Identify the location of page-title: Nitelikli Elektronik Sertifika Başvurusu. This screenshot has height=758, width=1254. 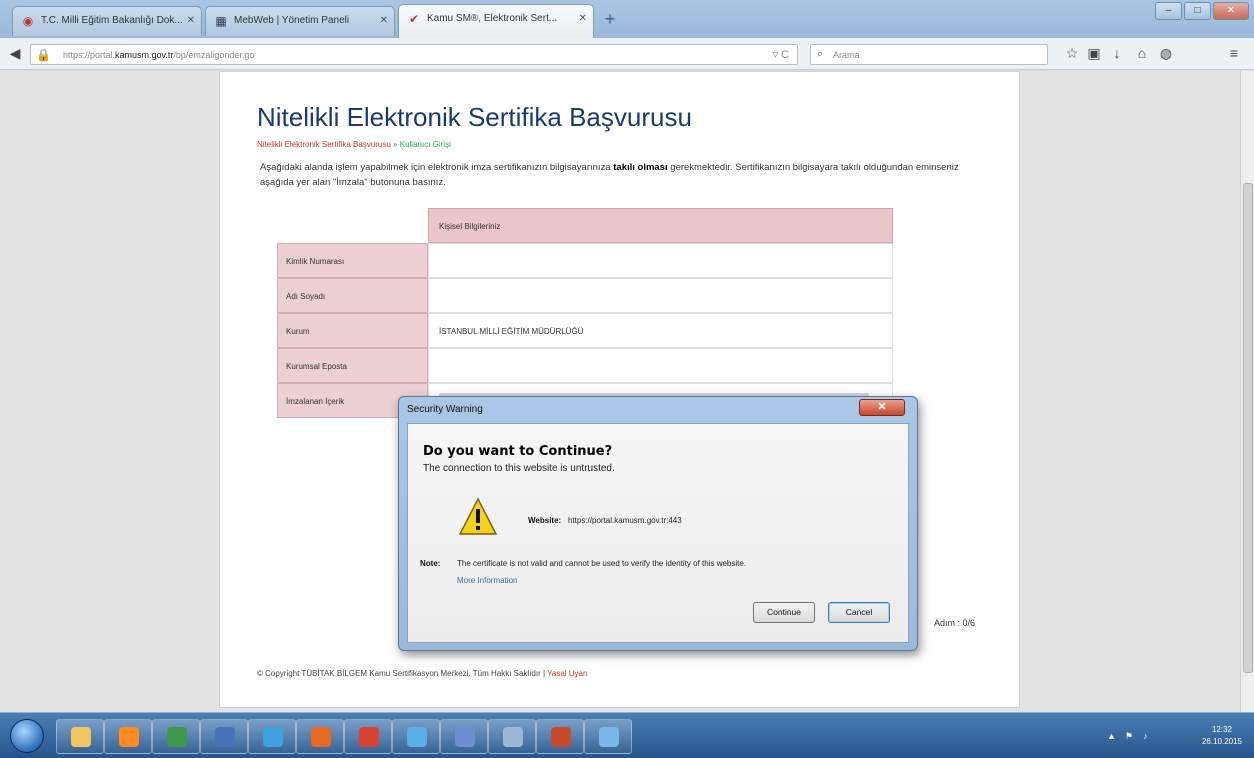
(474, 117).